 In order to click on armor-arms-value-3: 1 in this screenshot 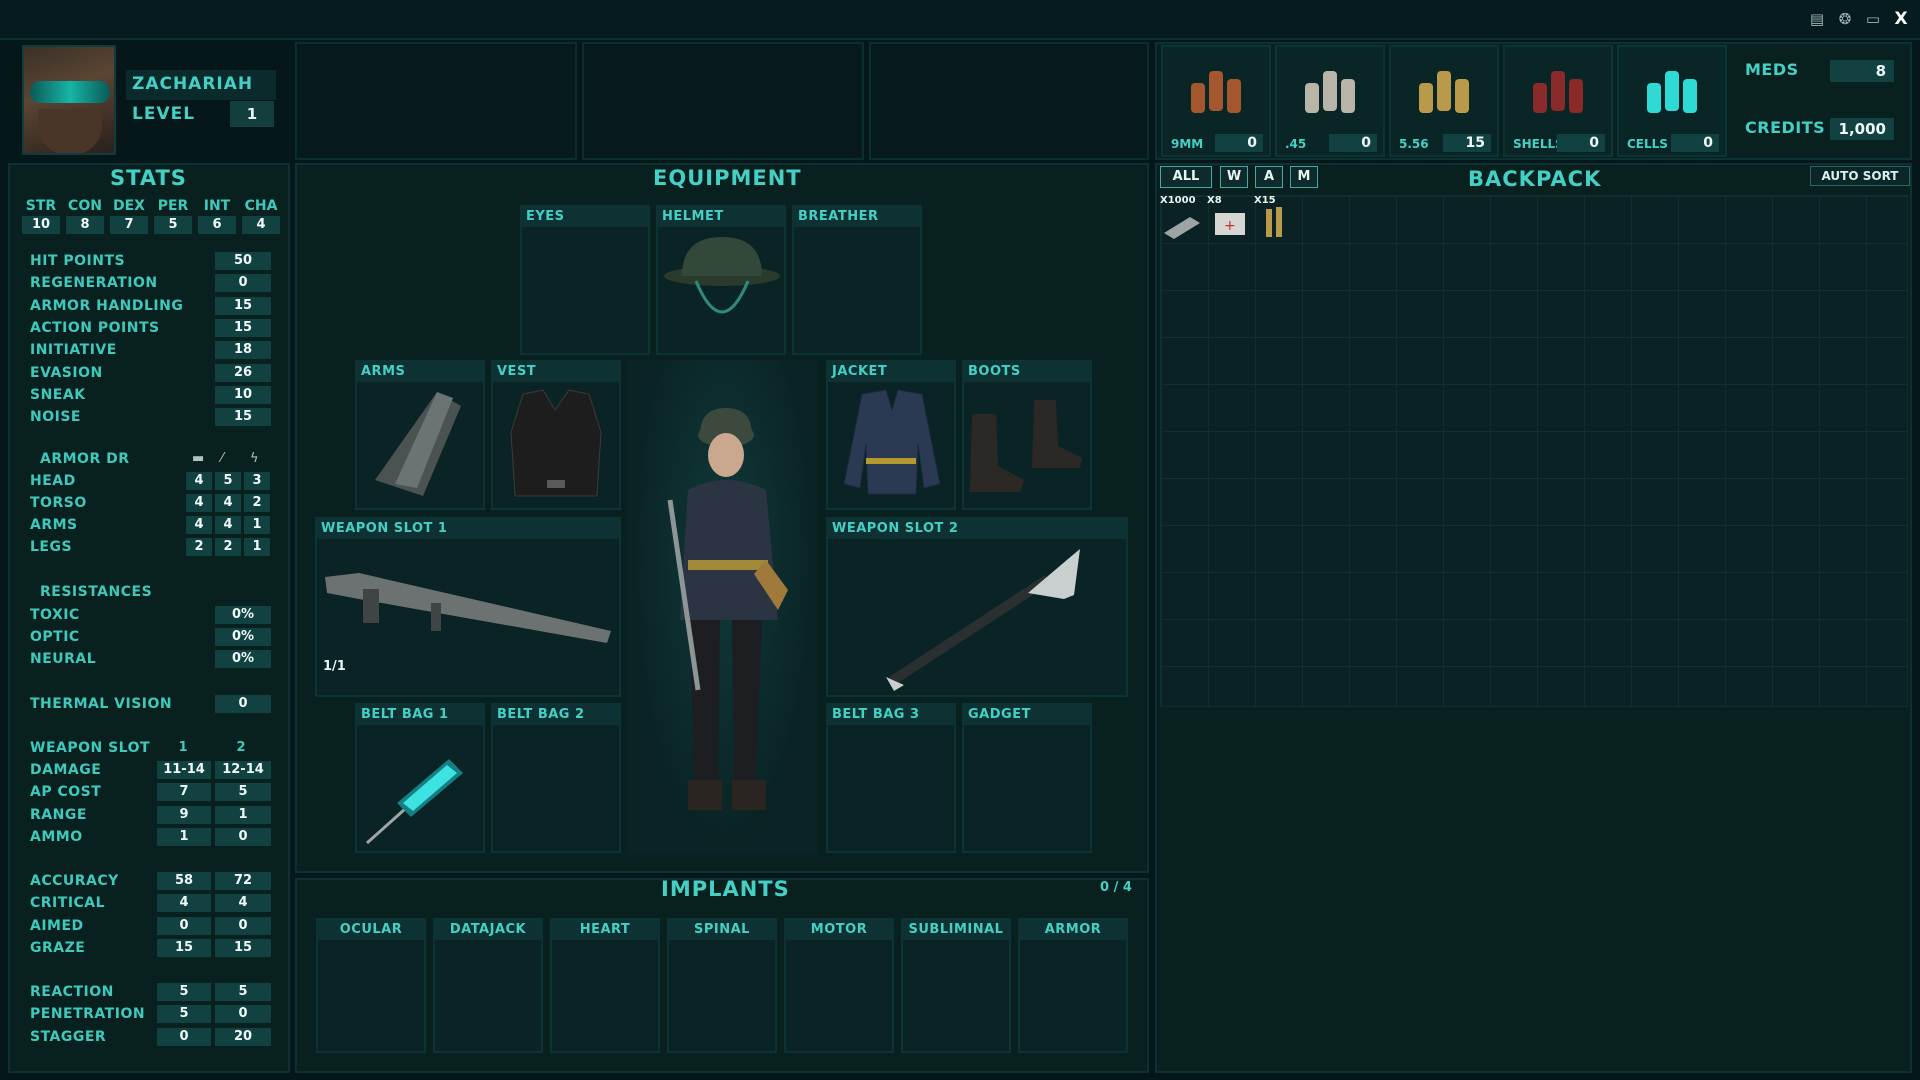, I will do `click(257, 525)`.